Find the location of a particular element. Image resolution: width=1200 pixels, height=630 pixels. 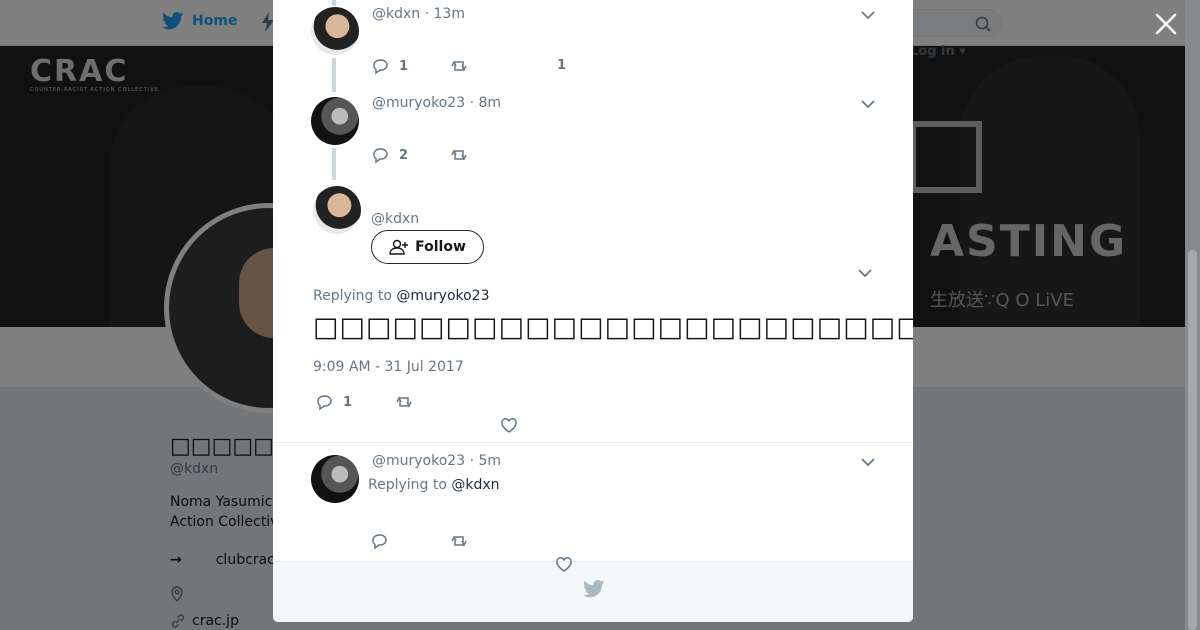

tweet-time: 5m is located at coordinates (489, 461).